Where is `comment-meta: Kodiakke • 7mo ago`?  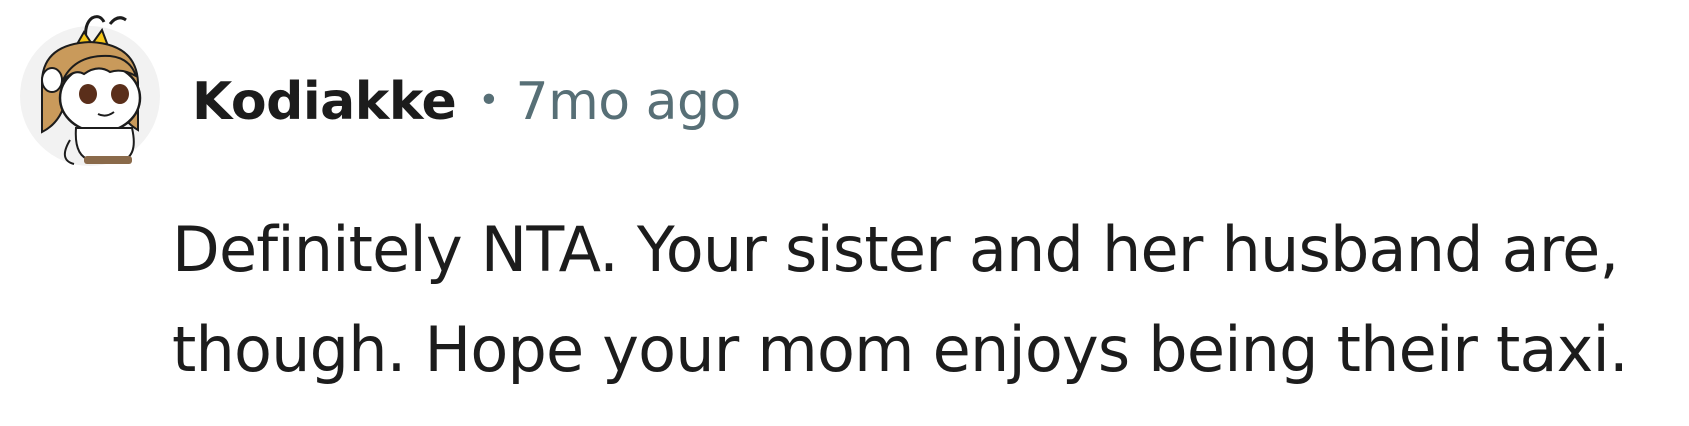
comment-meta: Kodiakke • 7mo ago is located at coordinates (466, 102).